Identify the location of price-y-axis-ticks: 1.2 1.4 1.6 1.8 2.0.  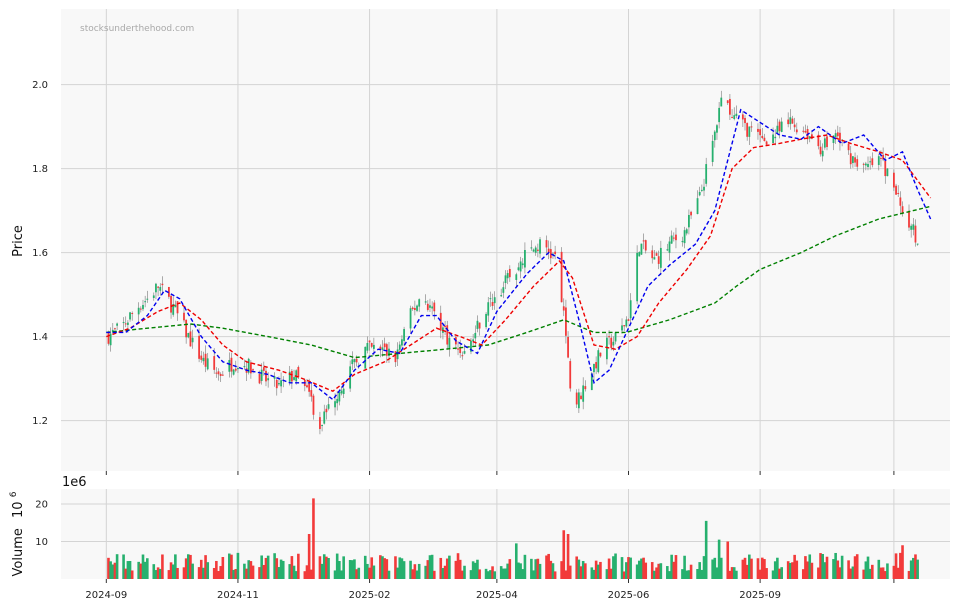
(40, 253).